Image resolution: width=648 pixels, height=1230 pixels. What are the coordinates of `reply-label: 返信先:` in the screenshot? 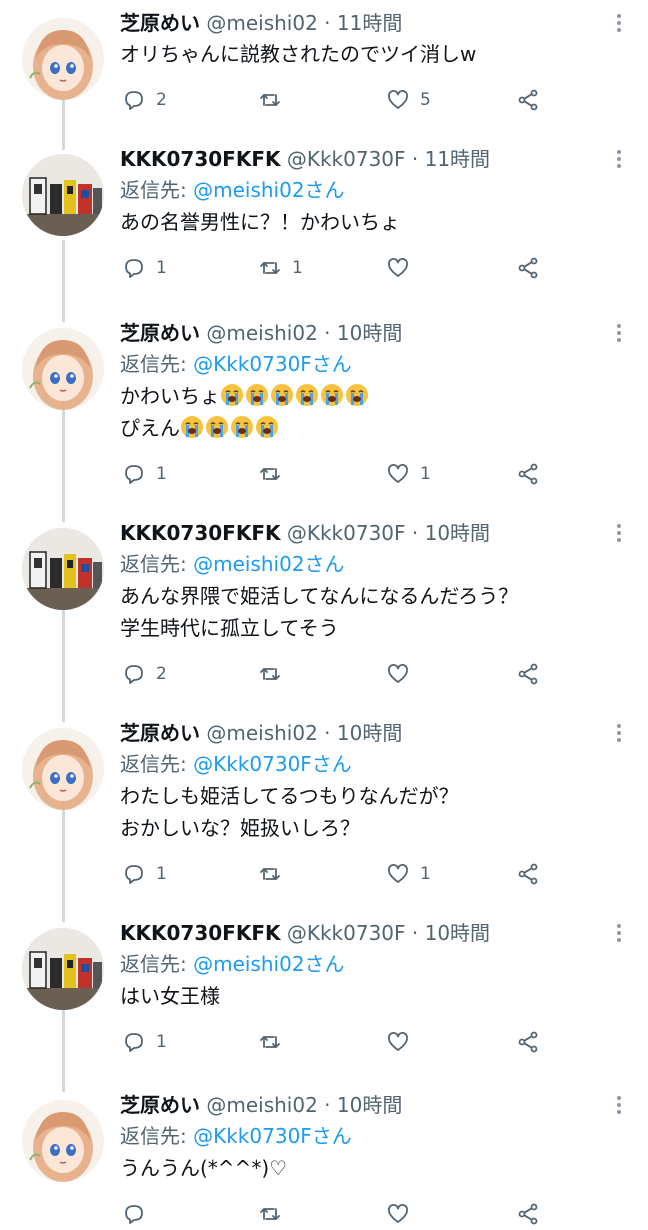 It's located at (157, 1136).